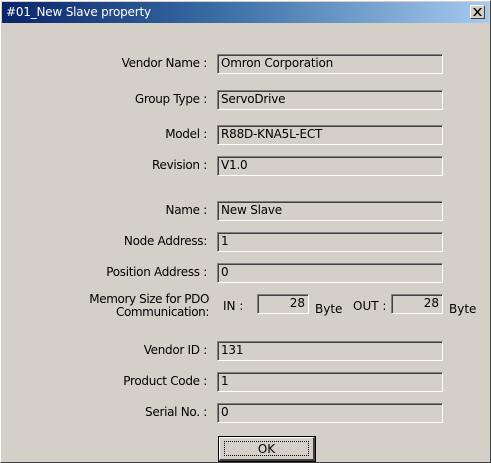 The width and height of the screenshot is (491, 463). What do you see at coordinates (330, 135) in the screenshot?
I see `model-field: R88D-KNA5L-ECT` at bounding box center [330, 135].